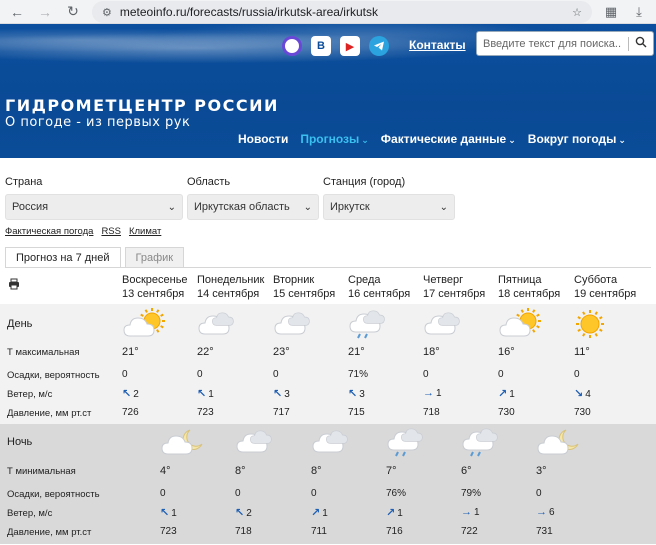  What do you see at coordinates (466, 471) in the screenshot?
I see `night-temp-value: 6°` at bounding box center [466, 471].